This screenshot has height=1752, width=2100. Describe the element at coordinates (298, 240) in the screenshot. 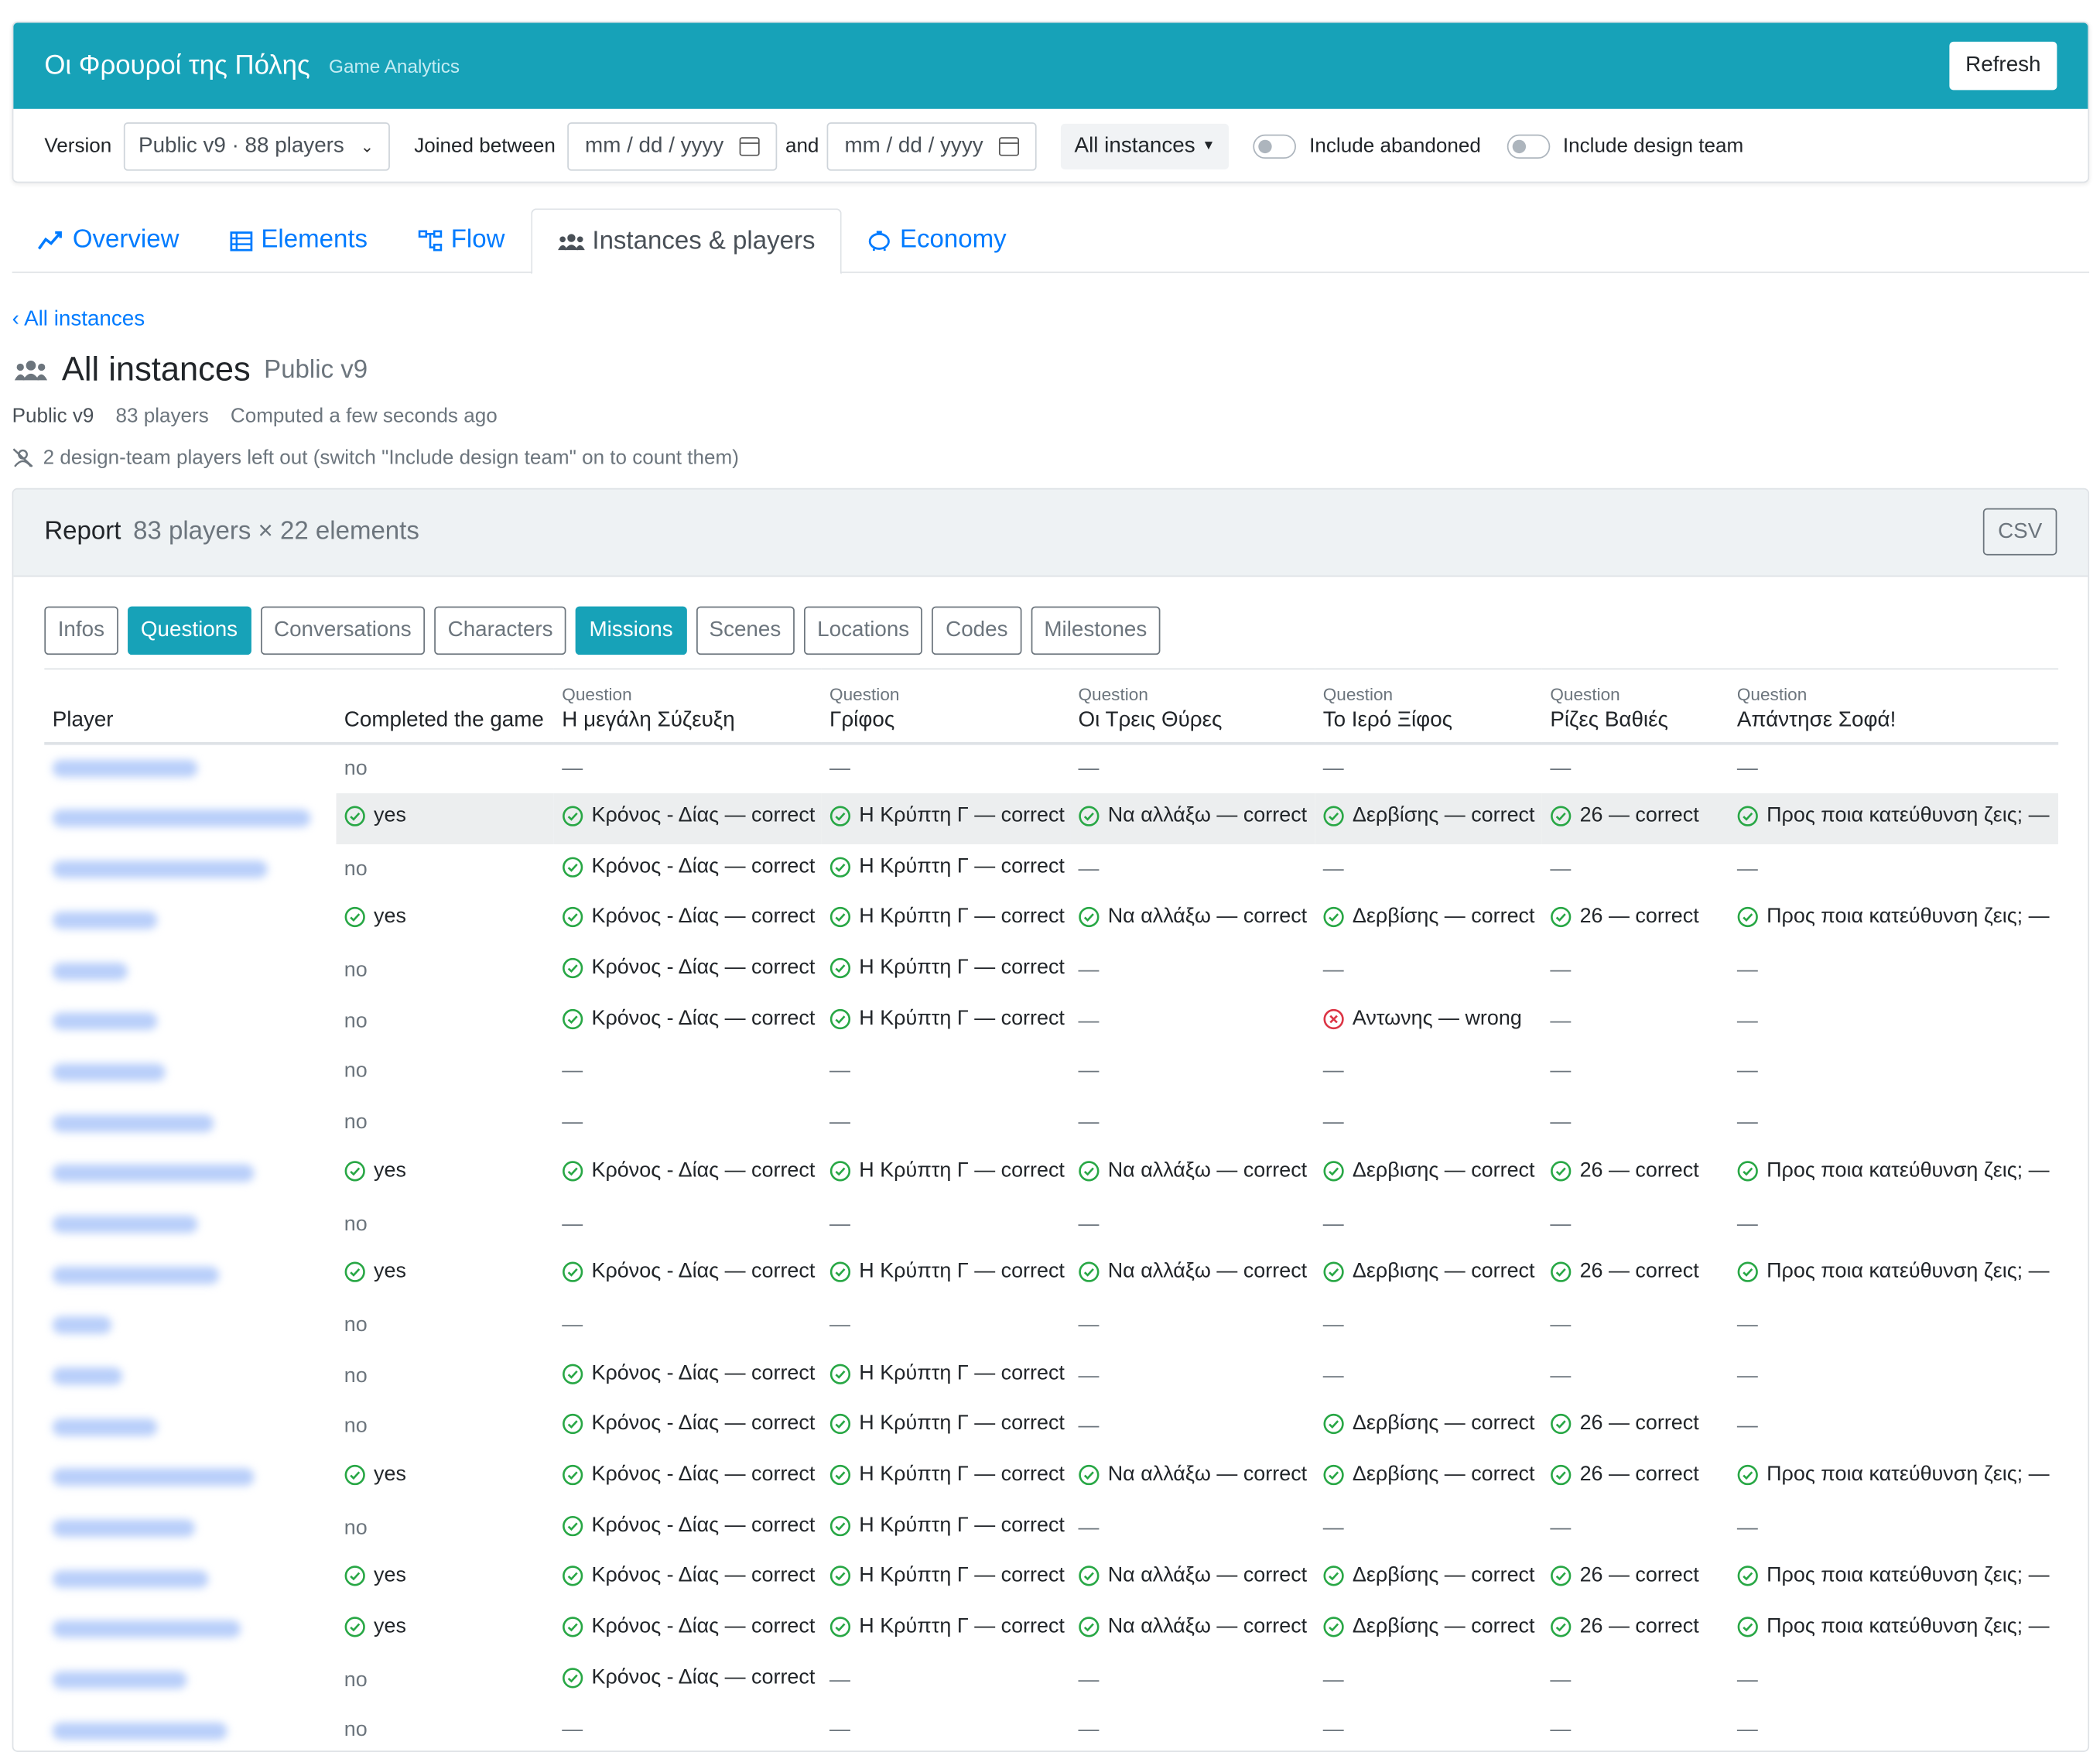

I see `tab-elements: Elements` at that location.